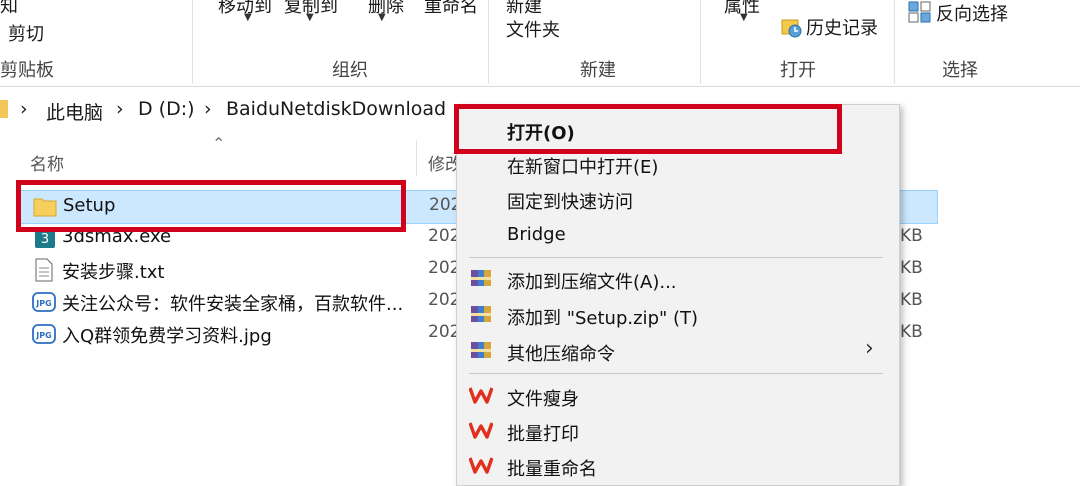  Describe the element at coordinates (972, 13) in the screenshot. I see `invert-selection-button: 反向选择` at that location.